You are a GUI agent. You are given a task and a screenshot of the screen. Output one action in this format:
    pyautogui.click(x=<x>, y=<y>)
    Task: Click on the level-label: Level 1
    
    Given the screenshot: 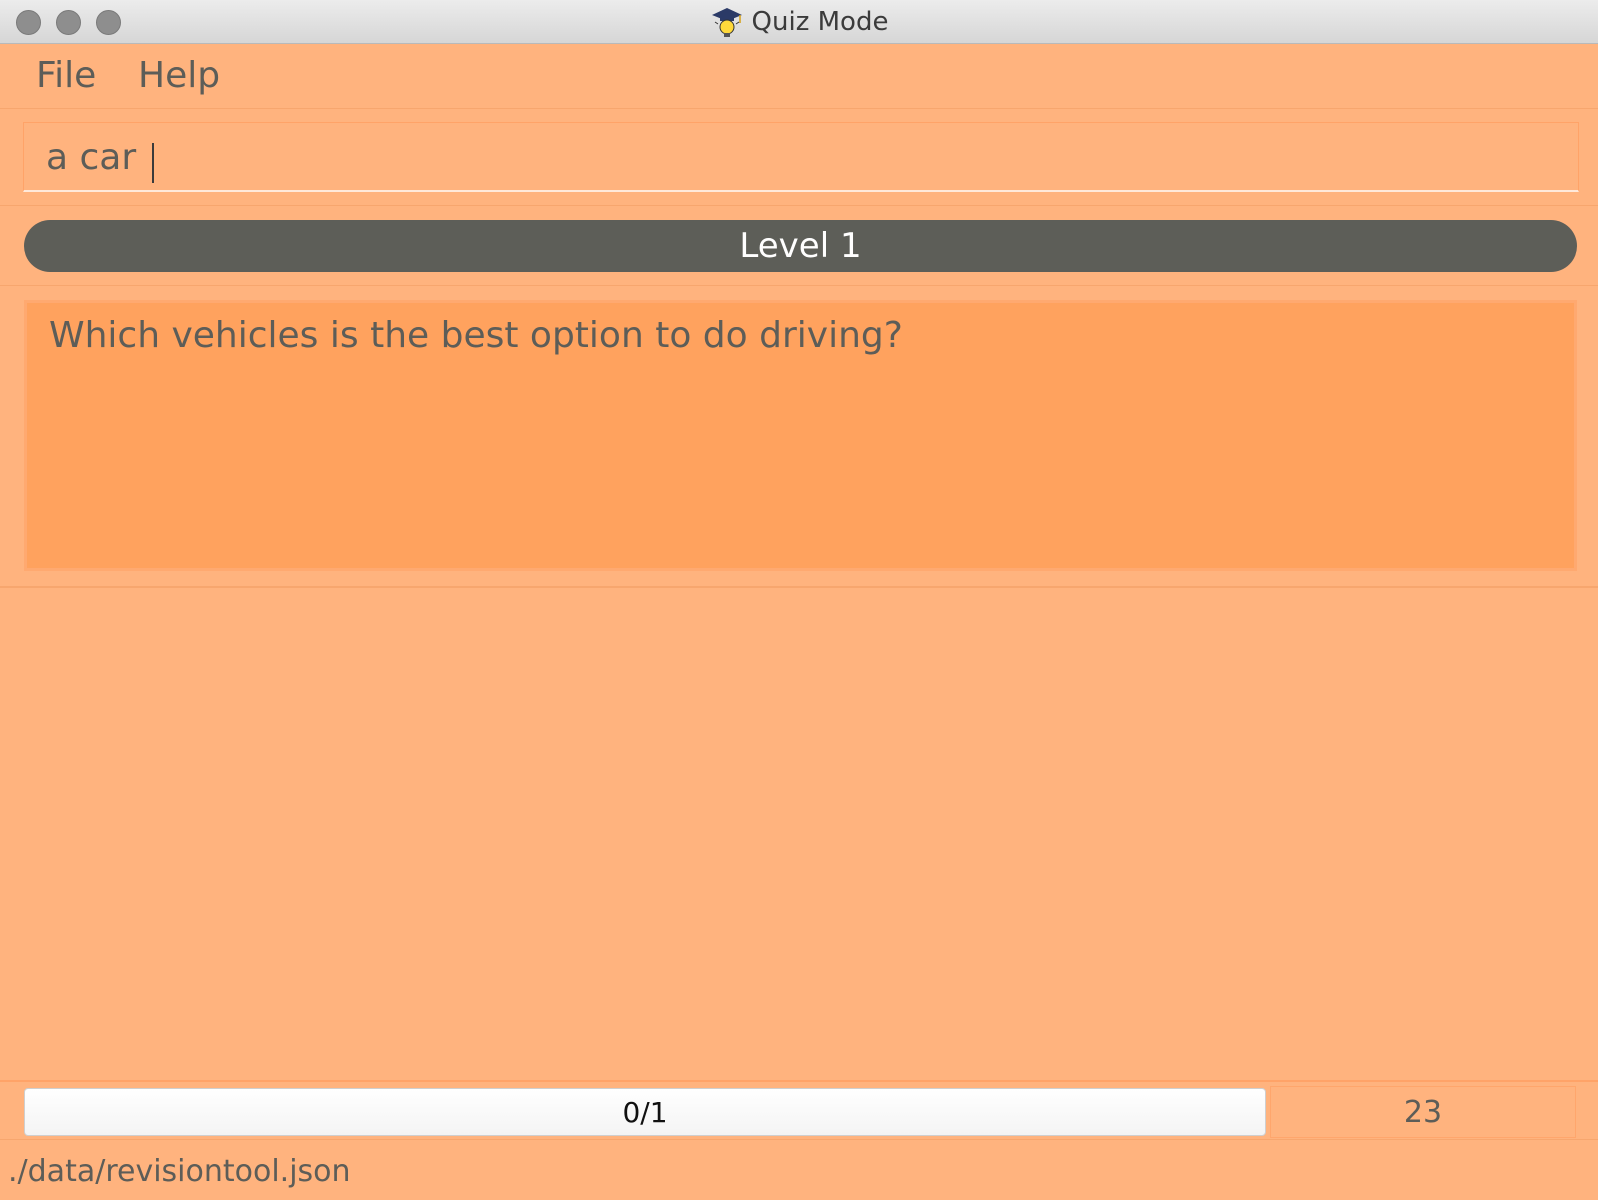 What is the action you would take?
    pyautogui.click(x=800, y=246)
    